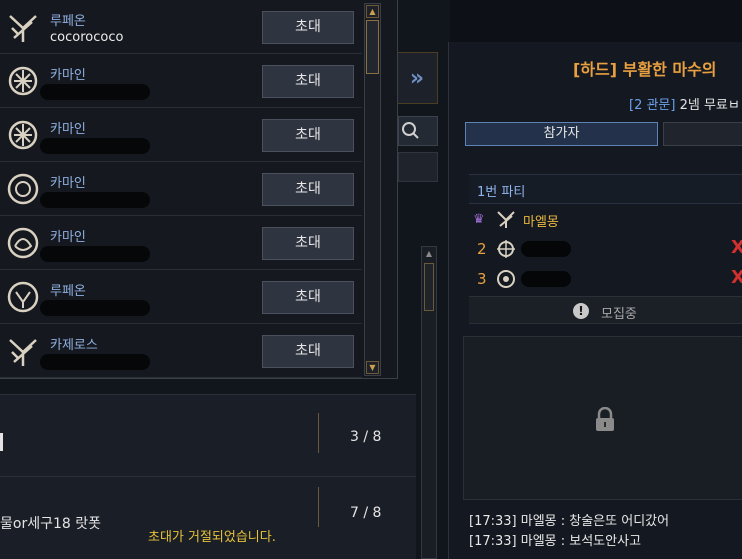  What do you see at coordinates (645, 69) in the screenshot?
I see `raid-title: [하드] 부활한 마수의` at bounding box center [645, 69].